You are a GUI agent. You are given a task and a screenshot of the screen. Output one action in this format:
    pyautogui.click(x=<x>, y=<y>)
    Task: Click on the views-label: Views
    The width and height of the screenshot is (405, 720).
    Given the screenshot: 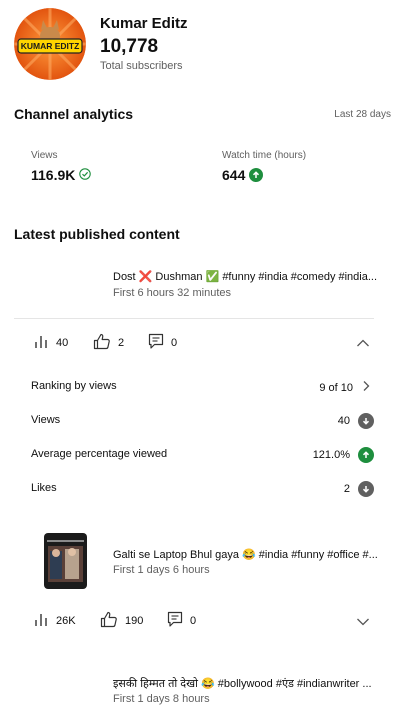 What is the action you would take?
    pyautogui.click(x=44, y=155)
    